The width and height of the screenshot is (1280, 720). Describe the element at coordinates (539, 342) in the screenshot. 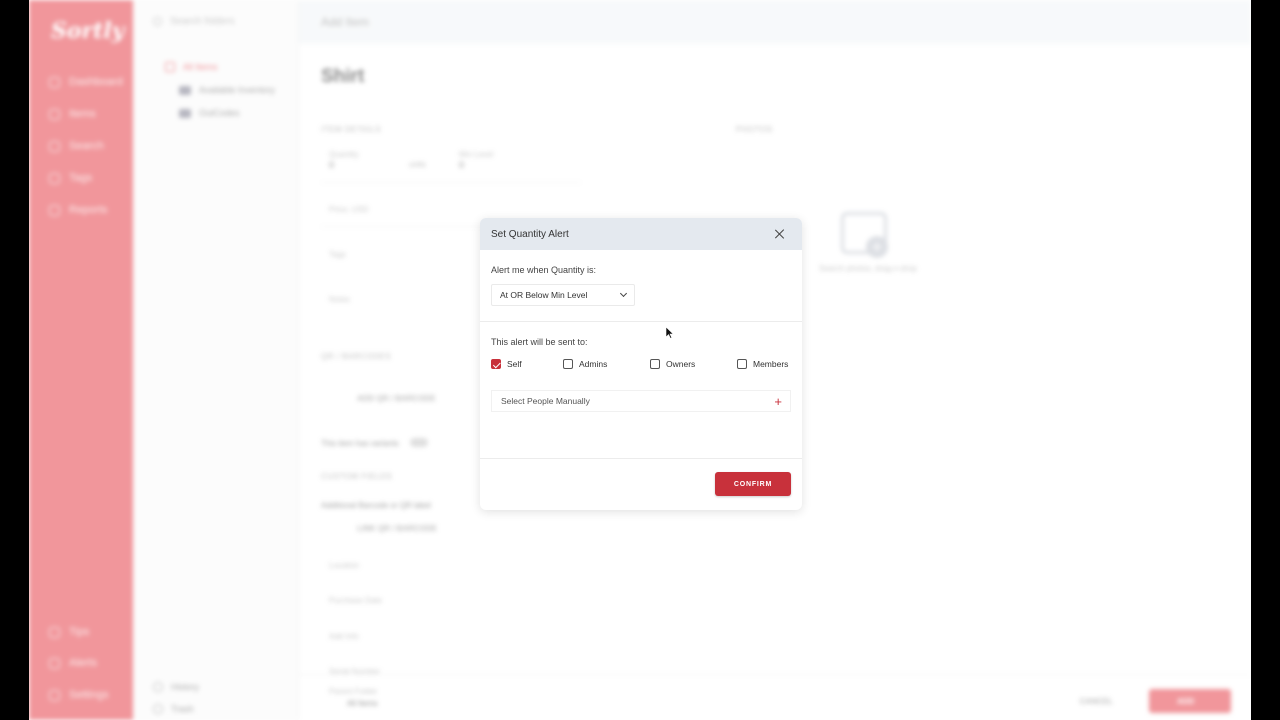

I see `sent-to-label: This alert will be sent to:` at that location.